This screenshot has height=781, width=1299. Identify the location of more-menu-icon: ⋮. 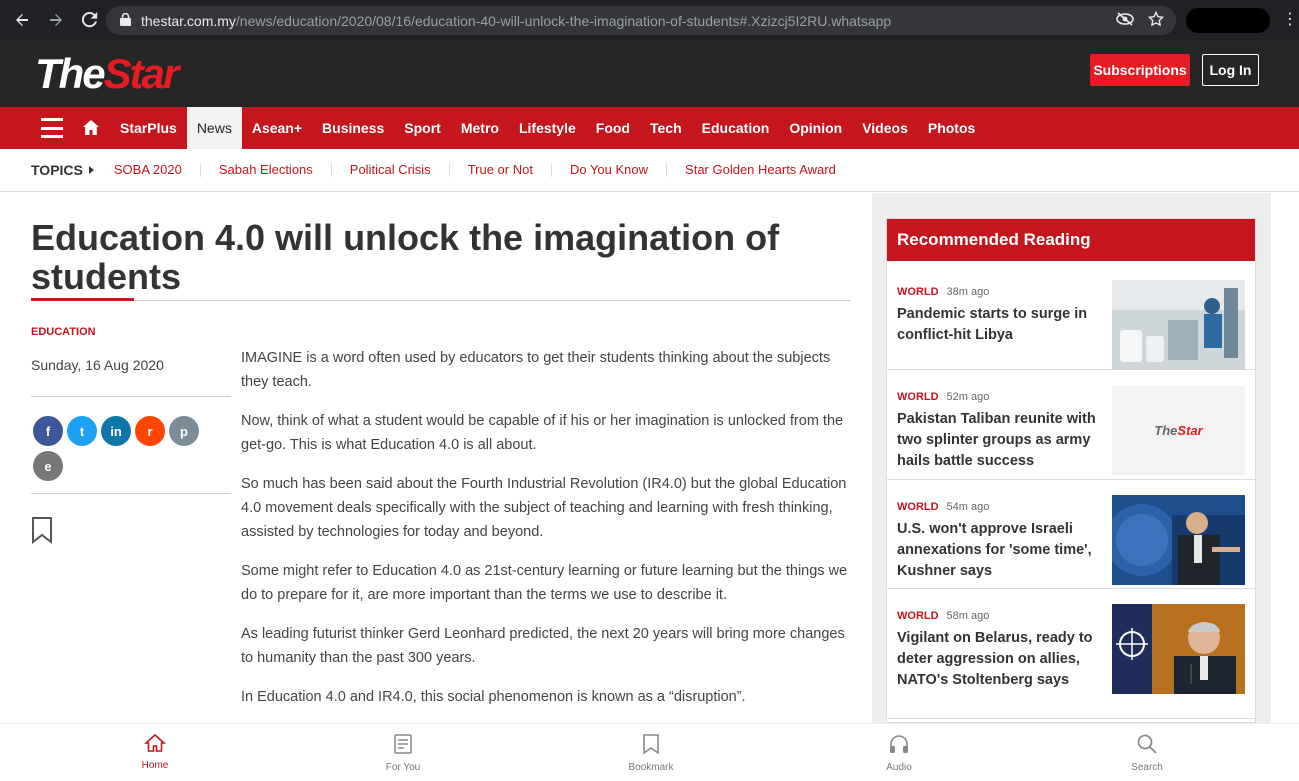
(1290, 20).